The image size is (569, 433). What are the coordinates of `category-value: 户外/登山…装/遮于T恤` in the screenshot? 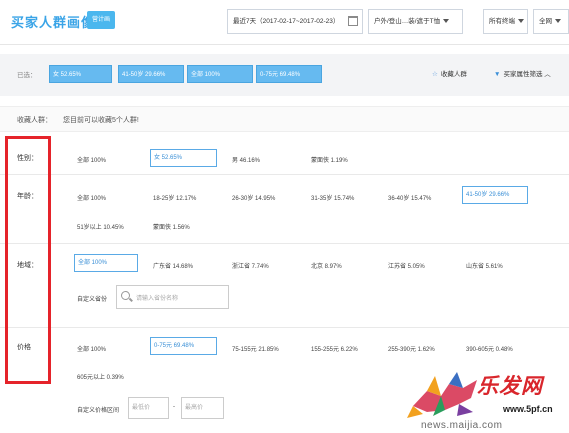 It's located at (407, 21).